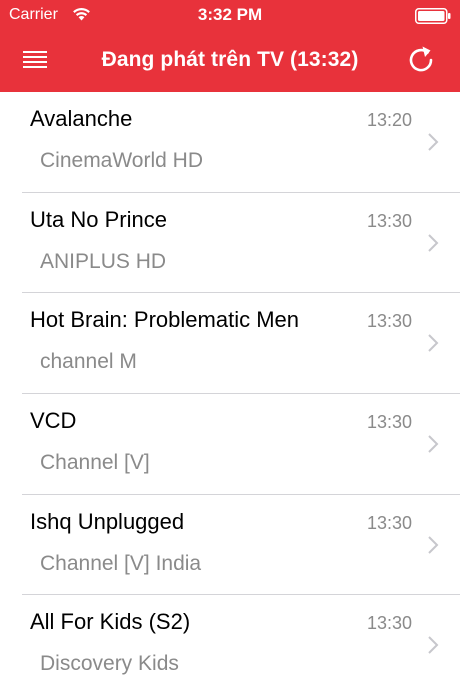  Describe the element at coordinates (103, 261) in the screenshot. I see `program-channel: ANIPLUS HD` at that location.